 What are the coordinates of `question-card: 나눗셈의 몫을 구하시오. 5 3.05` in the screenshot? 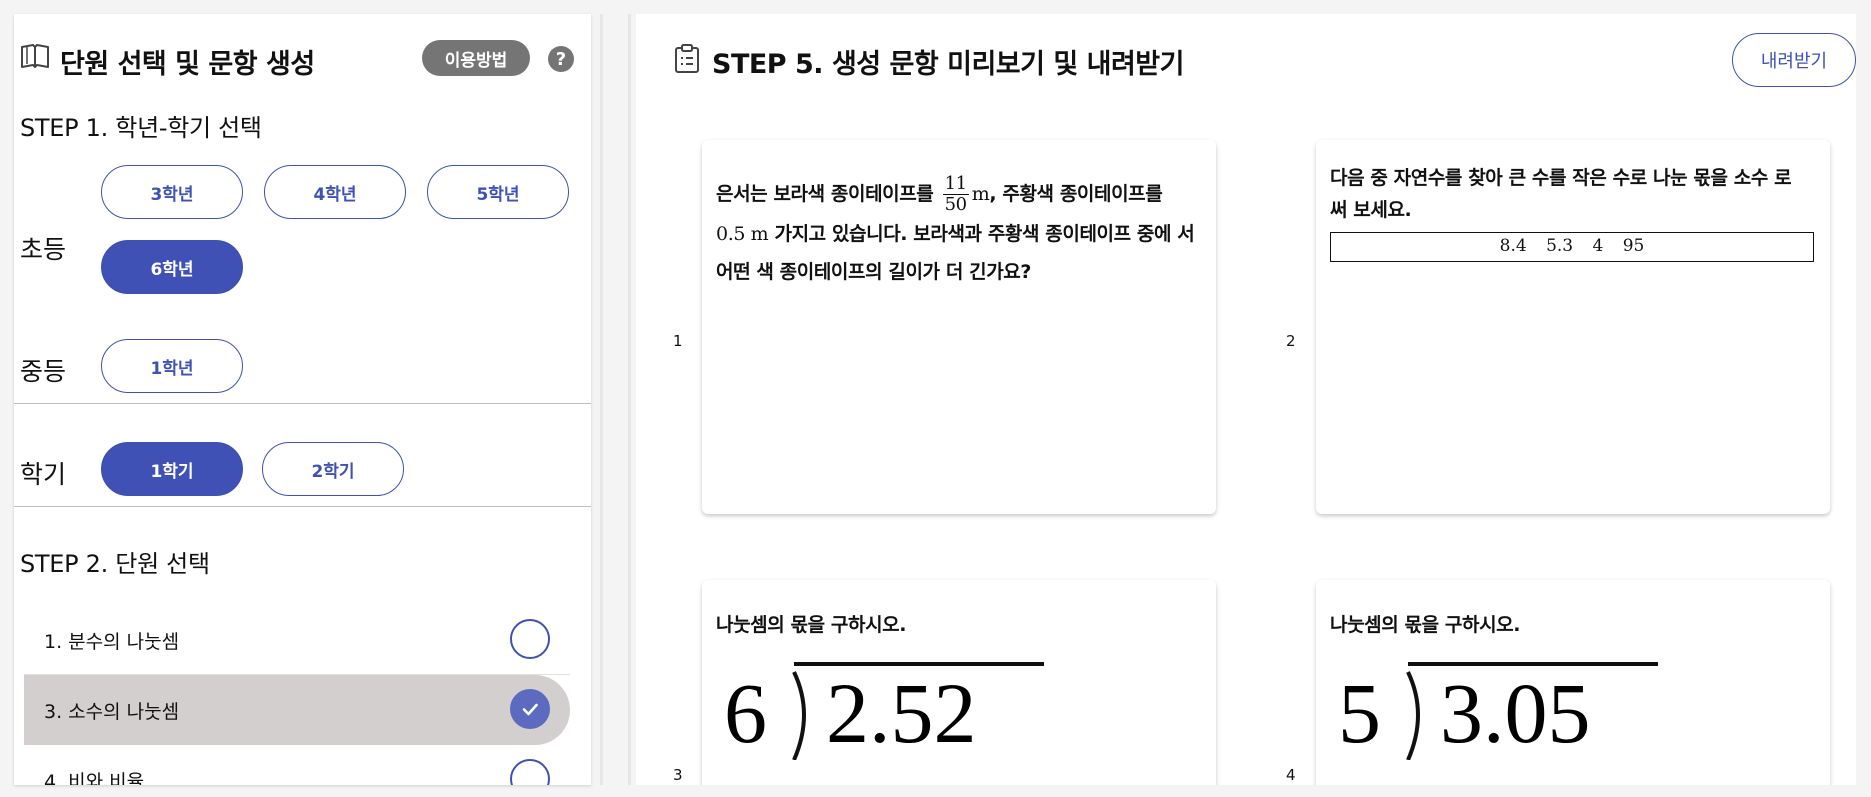 It's located at (1573, 682).